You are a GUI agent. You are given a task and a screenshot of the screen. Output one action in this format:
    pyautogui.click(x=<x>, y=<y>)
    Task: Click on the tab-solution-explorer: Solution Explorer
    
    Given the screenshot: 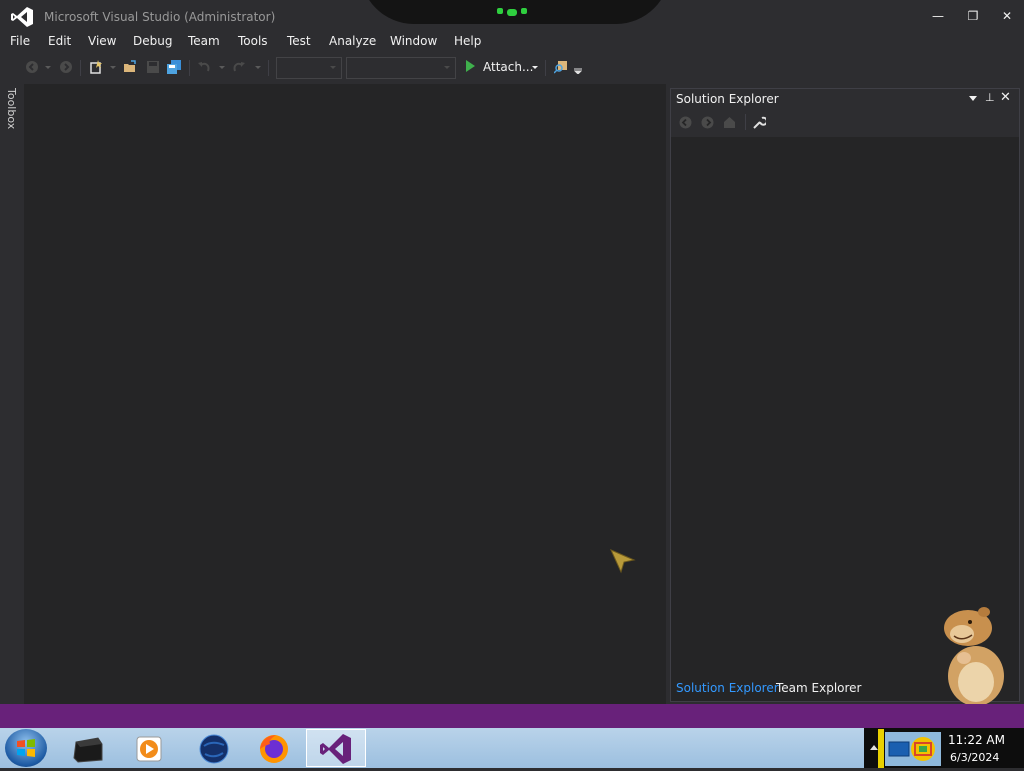 What is the action you would take?
    pyautogui.click(x=727, y=688)
    